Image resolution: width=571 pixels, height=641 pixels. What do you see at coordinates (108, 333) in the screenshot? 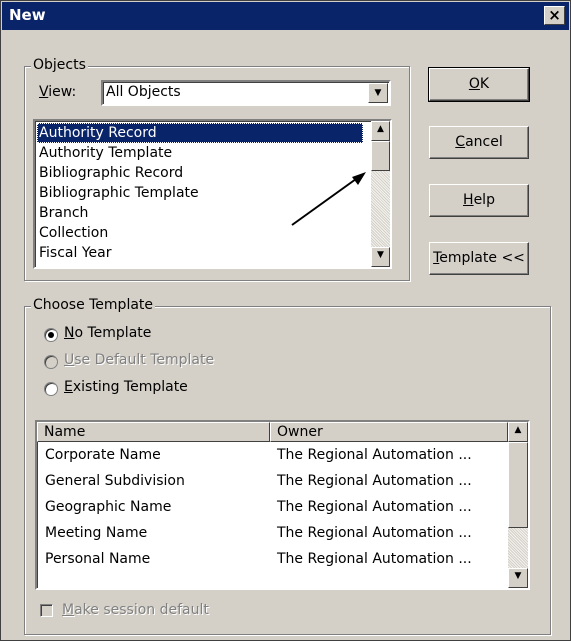
I see `template-option-label: No Template` at bounding box center [108, 333].